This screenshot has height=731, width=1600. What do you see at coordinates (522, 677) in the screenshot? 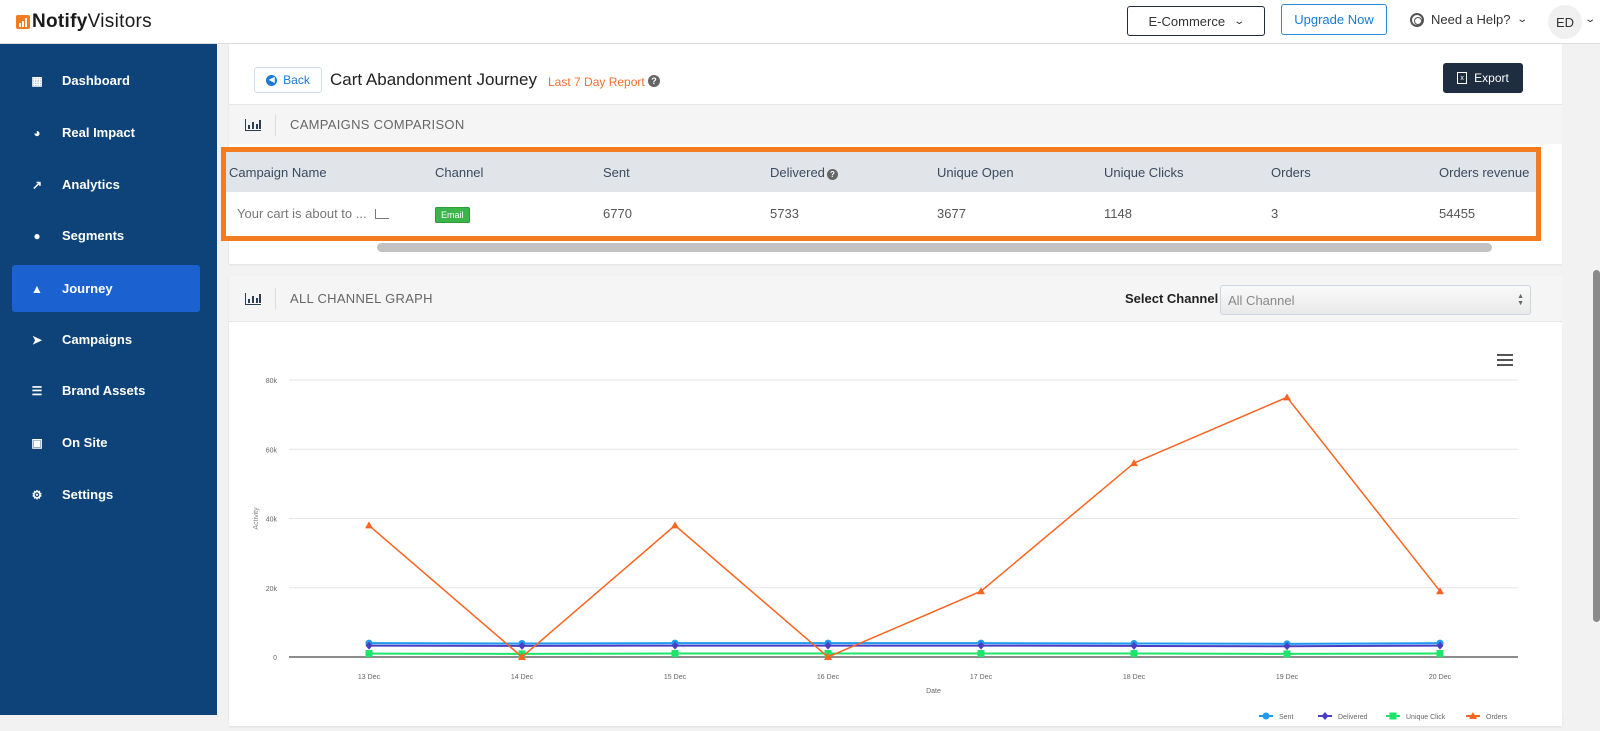
I see `x-tick-label: 14 Dec` at bounding box center [522, 677].